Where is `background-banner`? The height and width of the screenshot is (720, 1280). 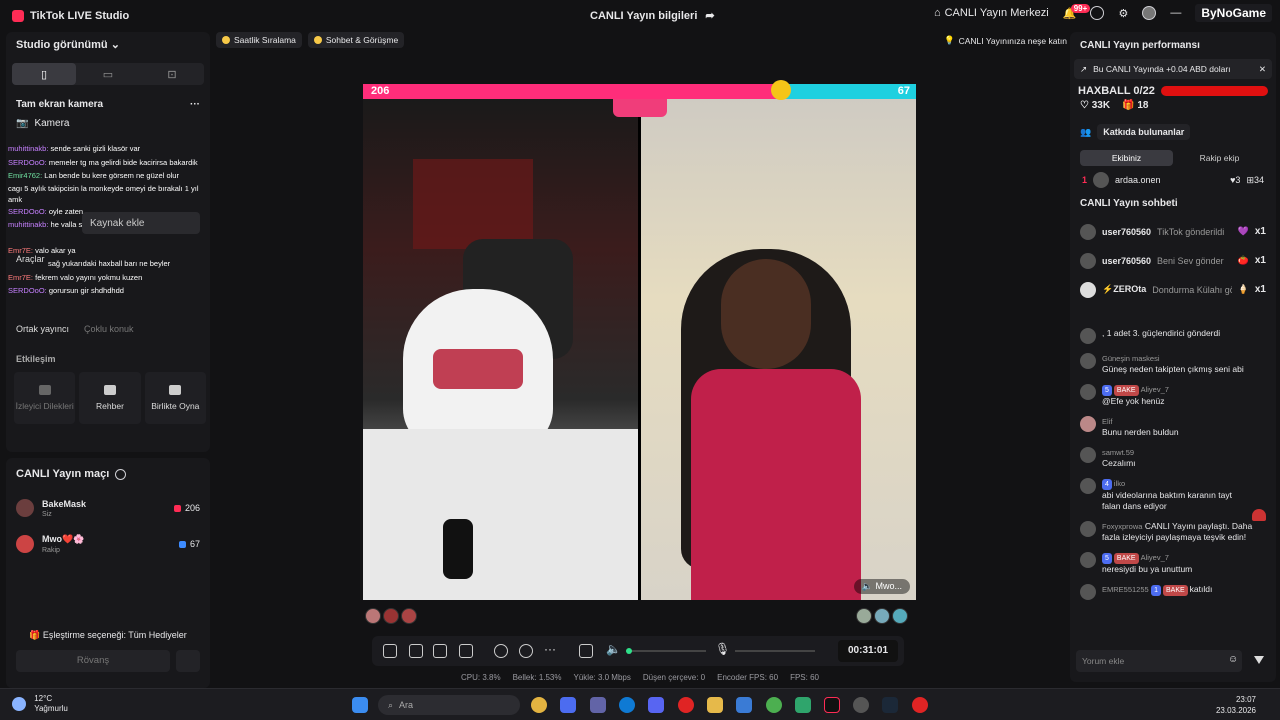 background-banner is located at coordinates (473, 204).